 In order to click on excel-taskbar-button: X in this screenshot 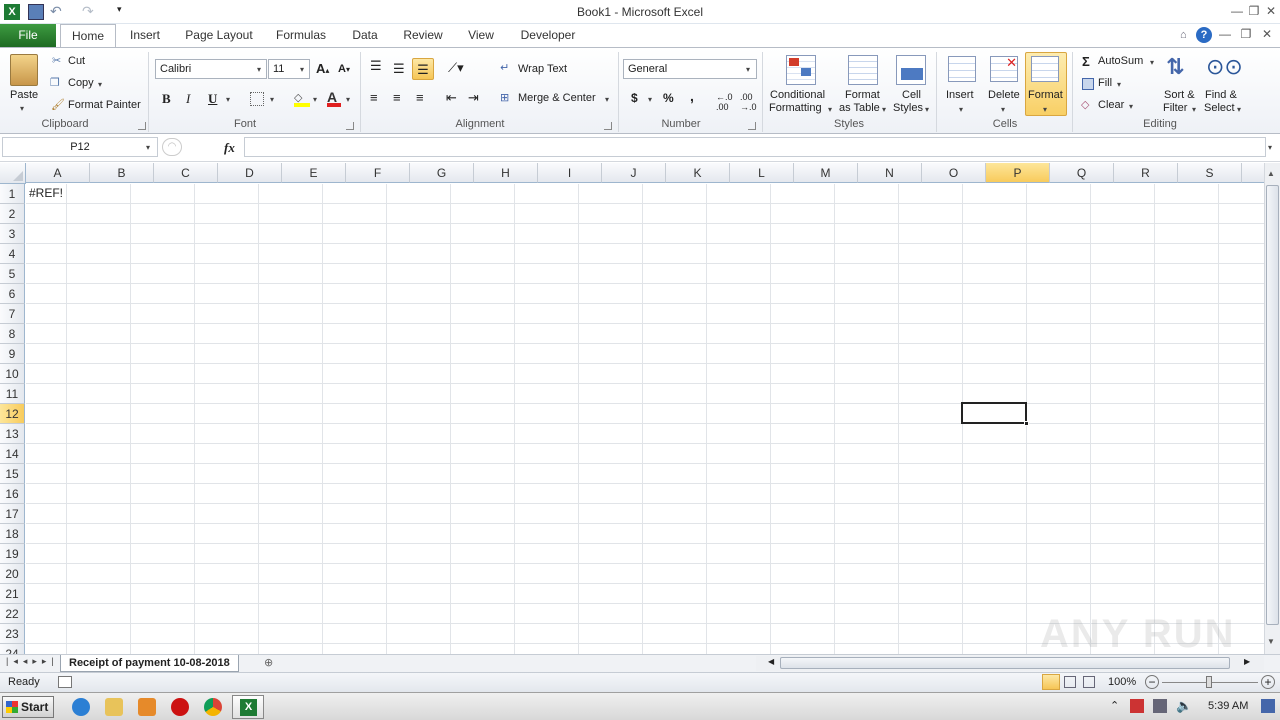, I will do `click(248, 707)`.